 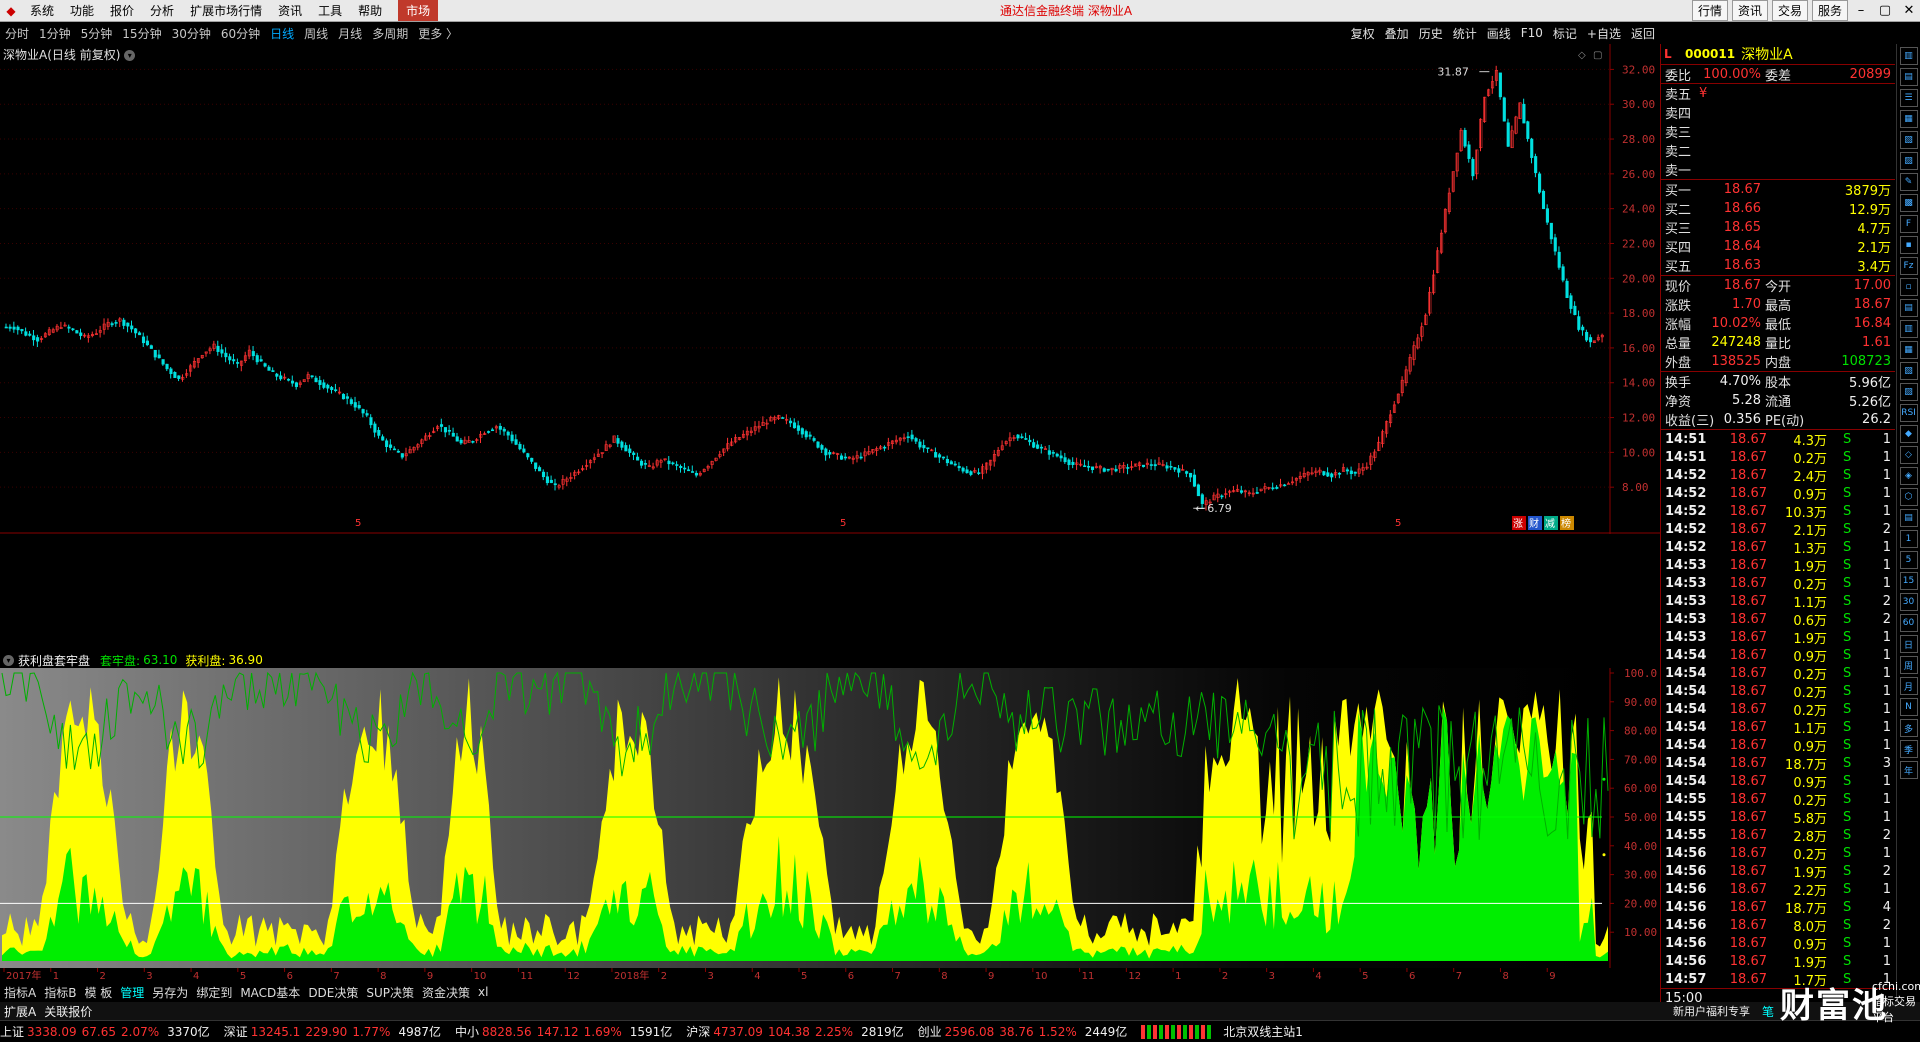 I want to click on minimize-icon: –, so click(x=1861, y=10).